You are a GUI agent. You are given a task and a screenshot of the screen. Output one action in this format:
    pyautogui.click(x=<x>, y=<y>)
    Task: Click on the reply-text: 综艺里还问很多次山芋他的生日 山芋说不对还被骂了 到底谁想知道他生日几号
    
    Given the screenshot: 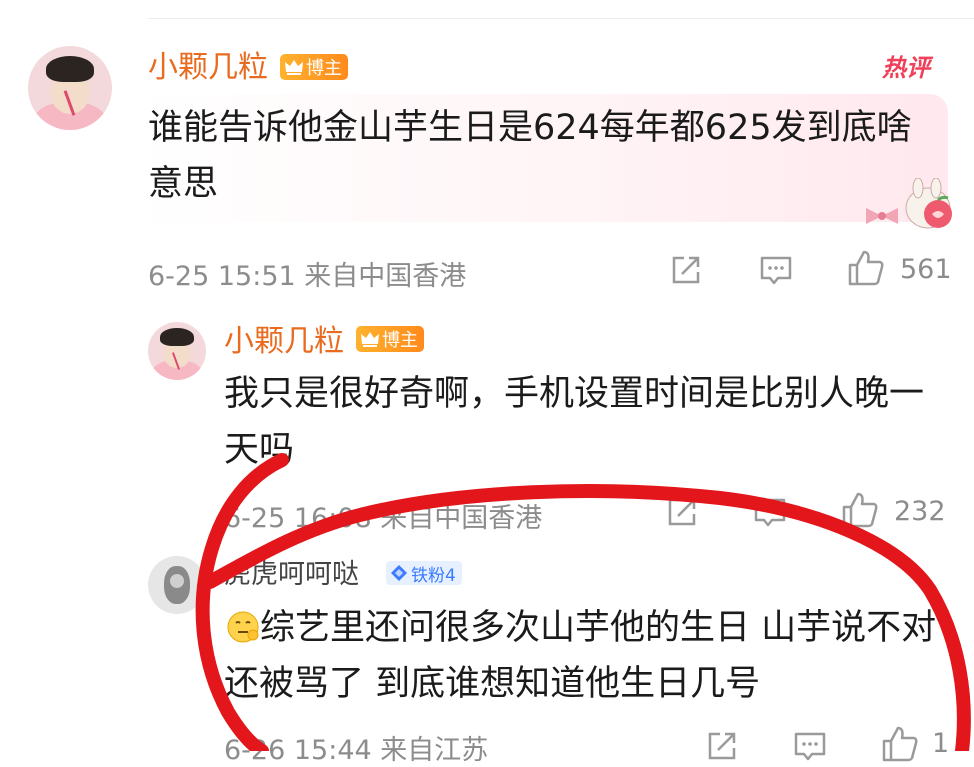 What is the action you would take?
    pyautogui.click(x=589, y=656)
    